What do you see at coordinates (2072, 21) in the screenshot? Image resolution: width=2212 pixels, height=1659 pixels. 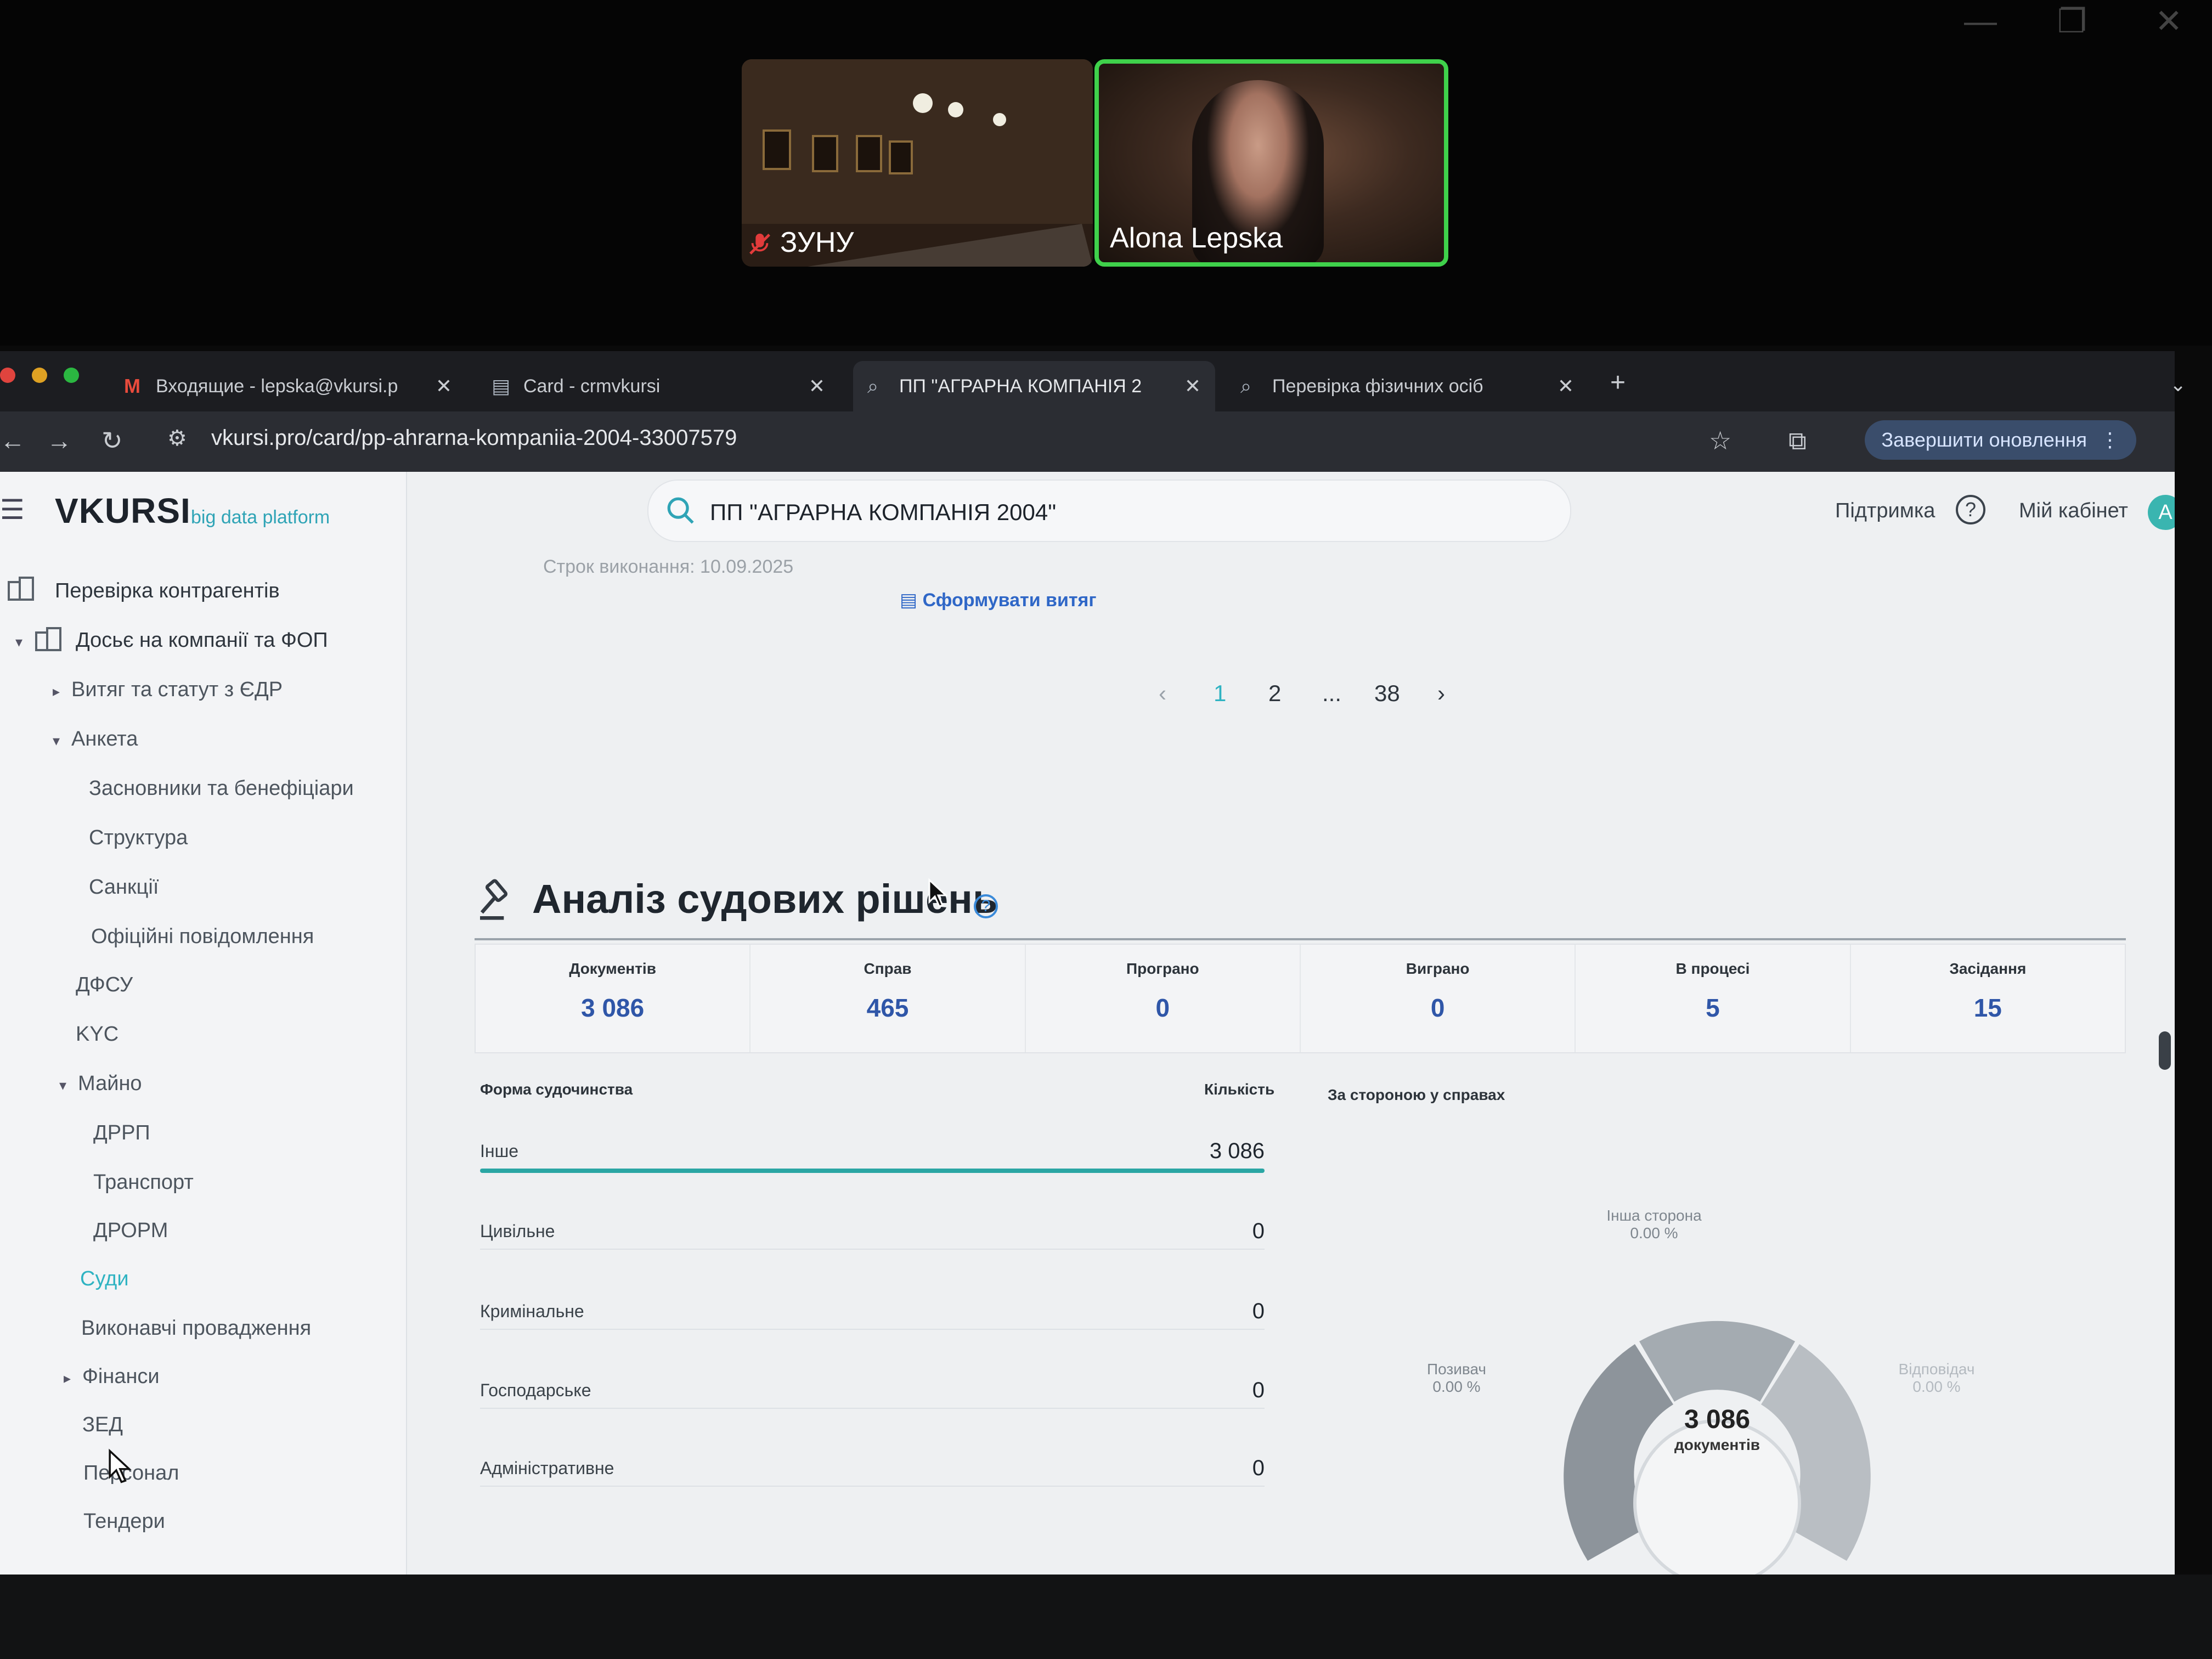 I see `restore-icon: ❐` at bounding box center [2072, 21].